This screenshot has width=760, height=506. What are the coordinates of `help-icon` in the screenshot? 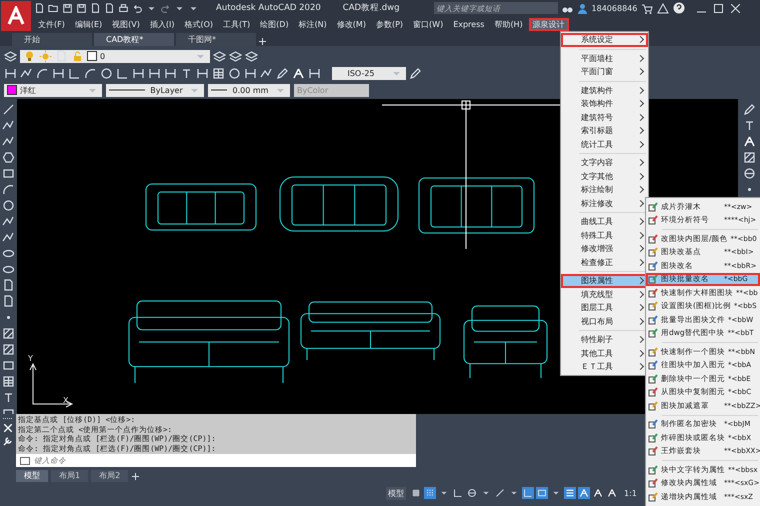 It's located at (679, 8).